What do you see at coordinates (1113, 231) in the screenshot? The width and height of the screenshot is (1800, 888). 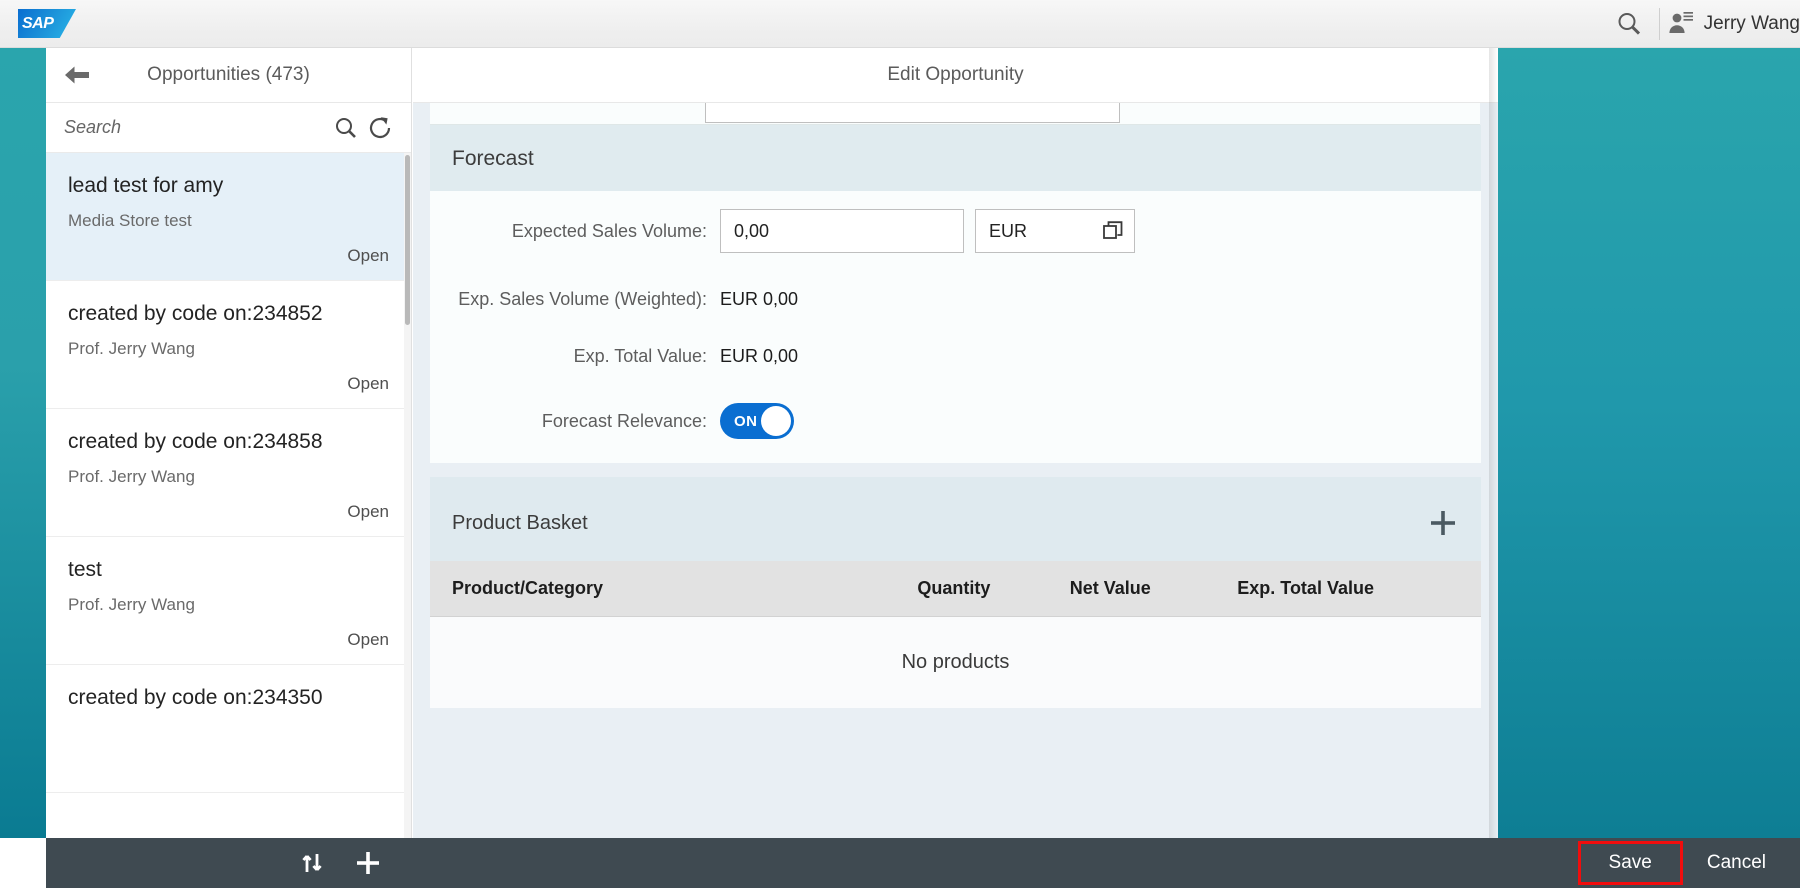 I see `value-help-icon` at bounding box center [1113, 231].